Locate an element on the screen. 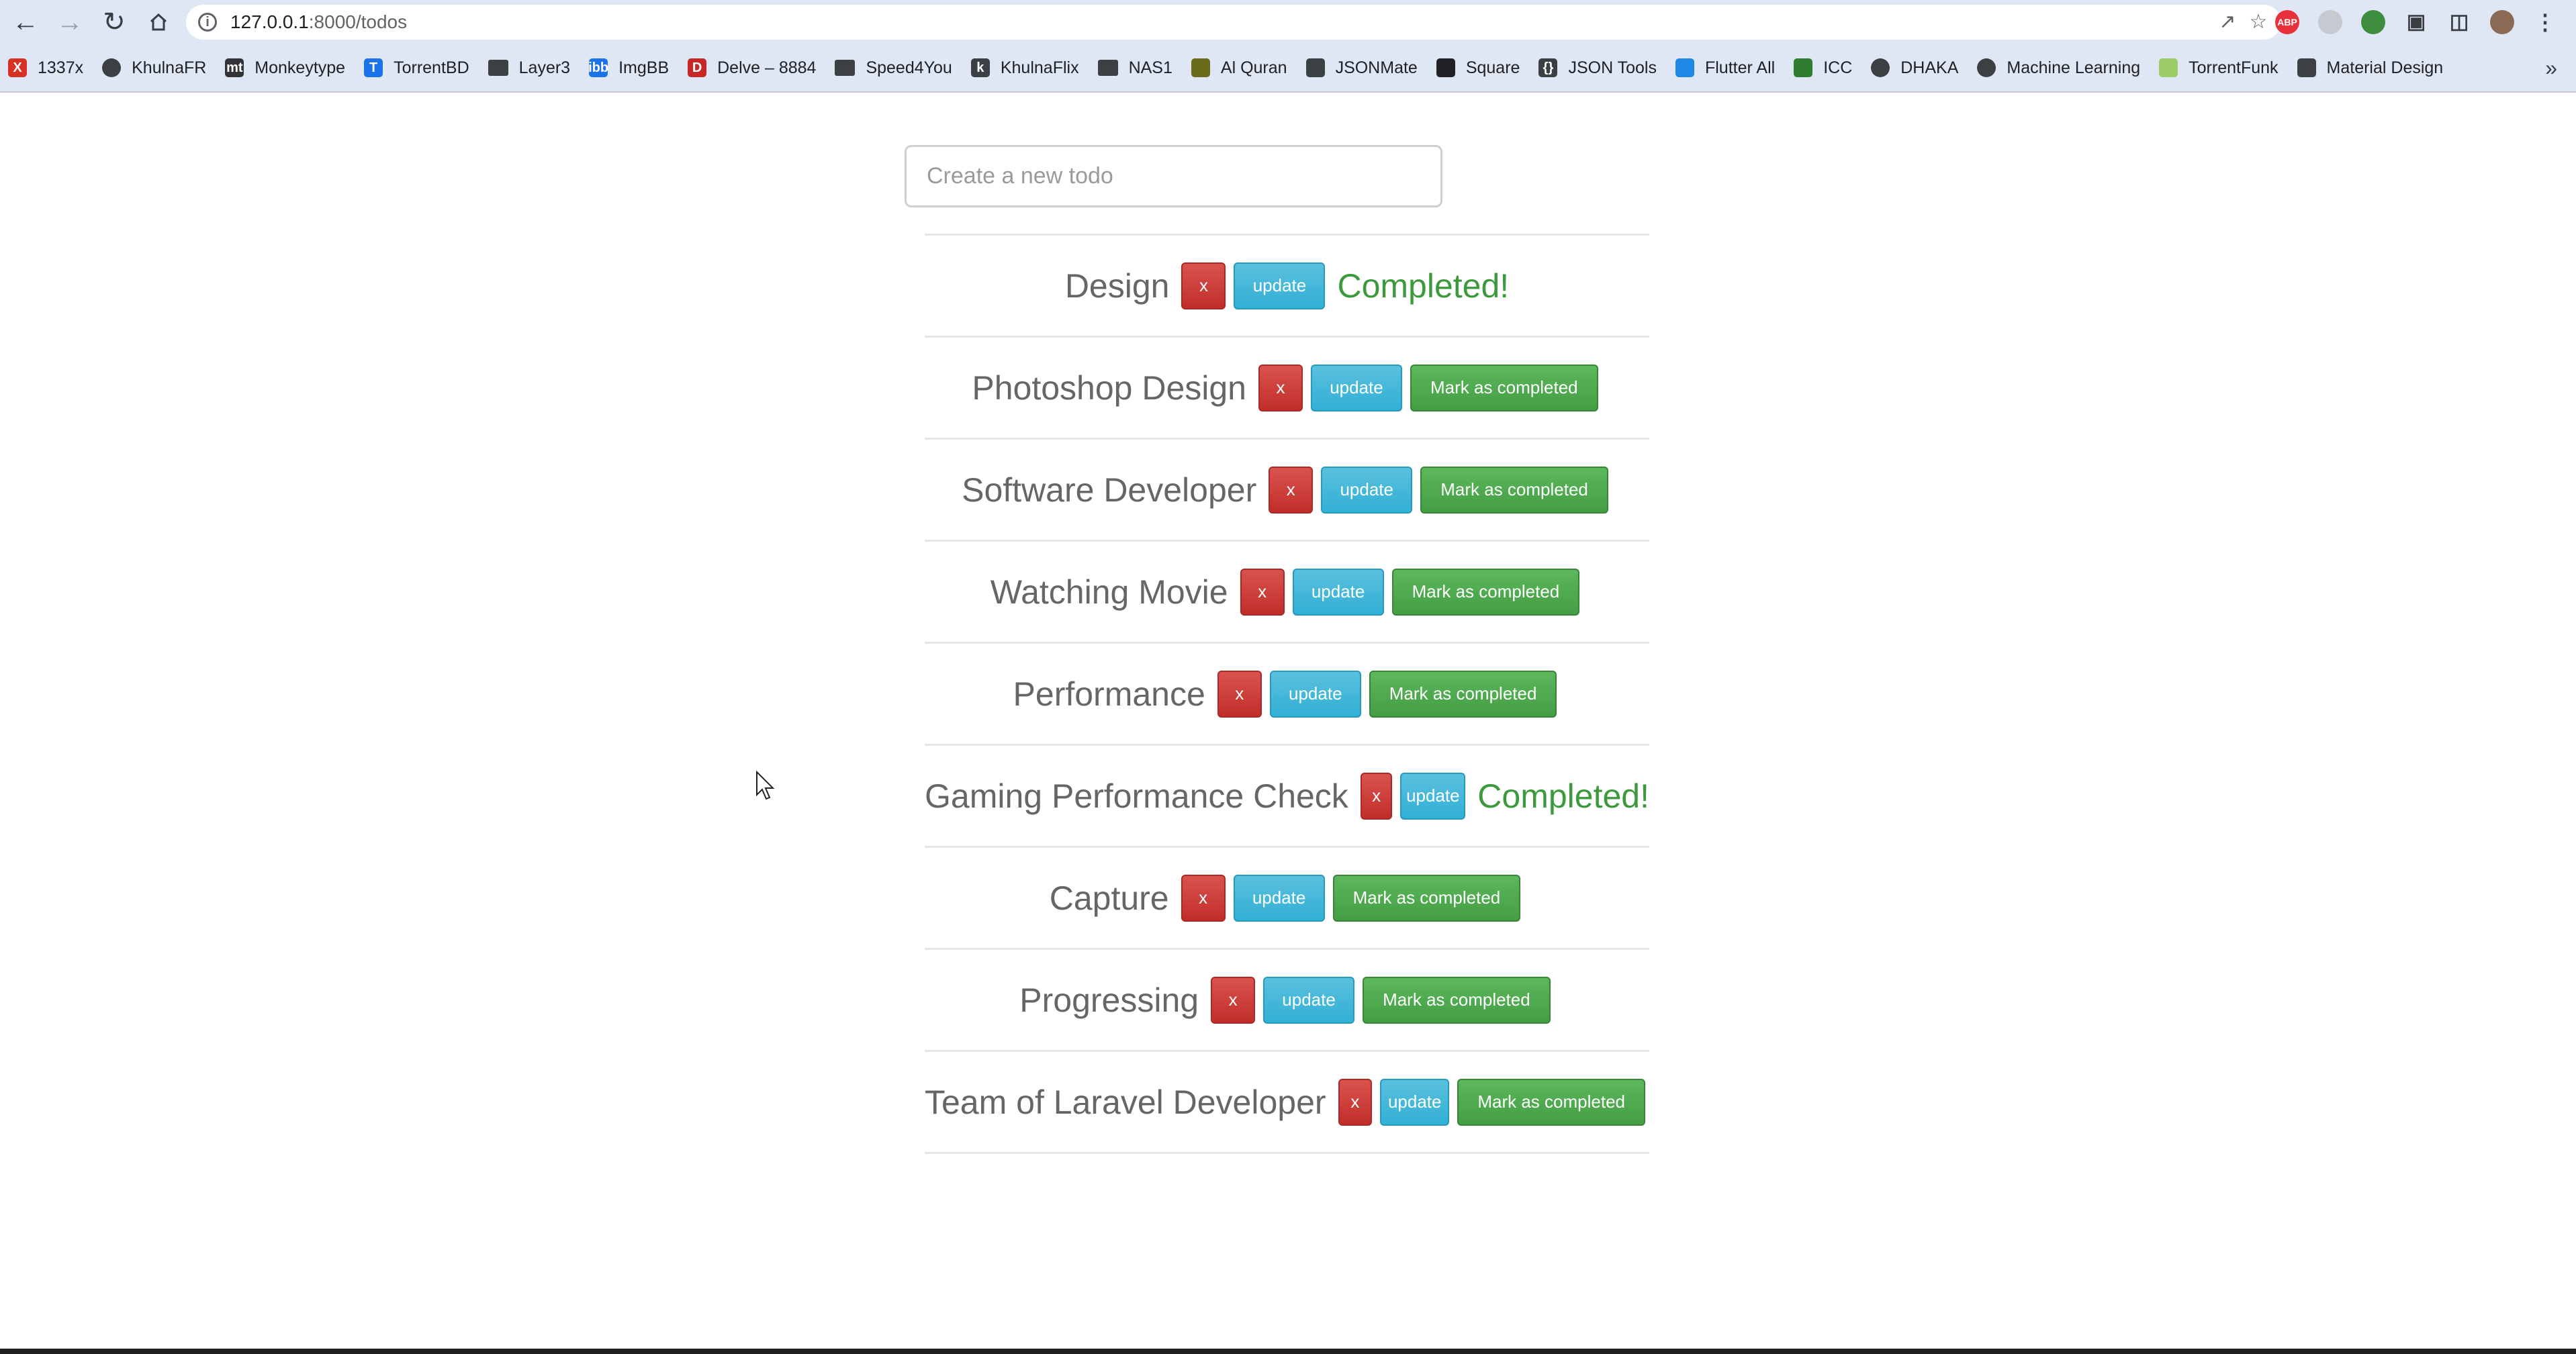 This screenshot has width=2576, height=1354. bookmark-item: Layer3 is located at coordinates (530, 67).